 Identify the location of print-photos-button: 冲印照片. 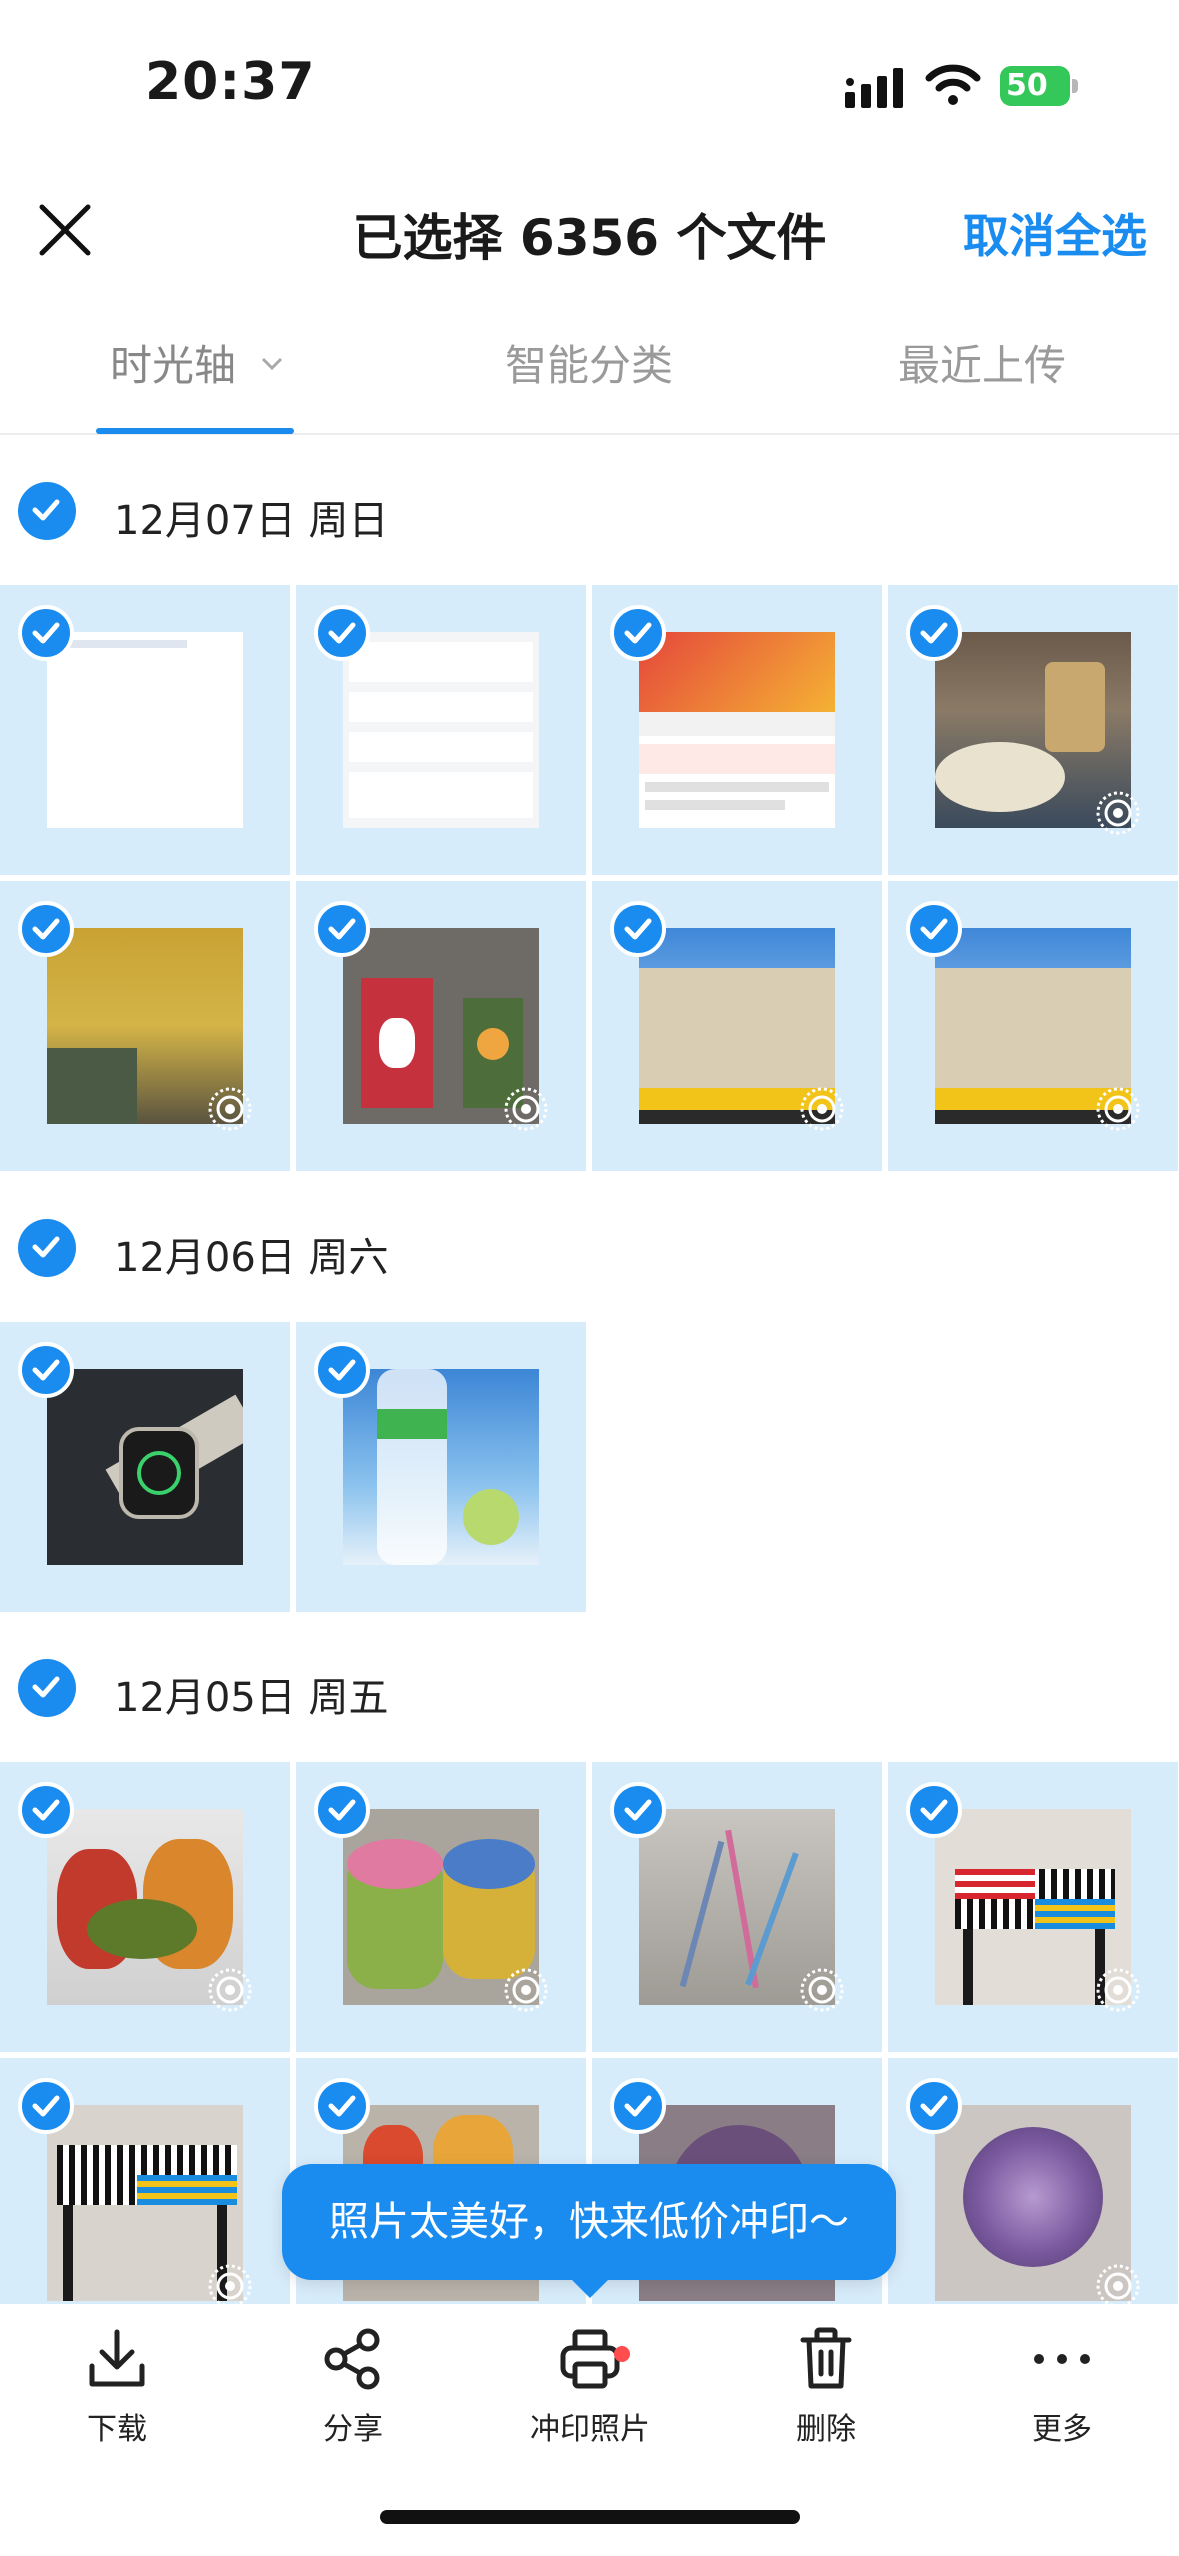
(590, 2399).